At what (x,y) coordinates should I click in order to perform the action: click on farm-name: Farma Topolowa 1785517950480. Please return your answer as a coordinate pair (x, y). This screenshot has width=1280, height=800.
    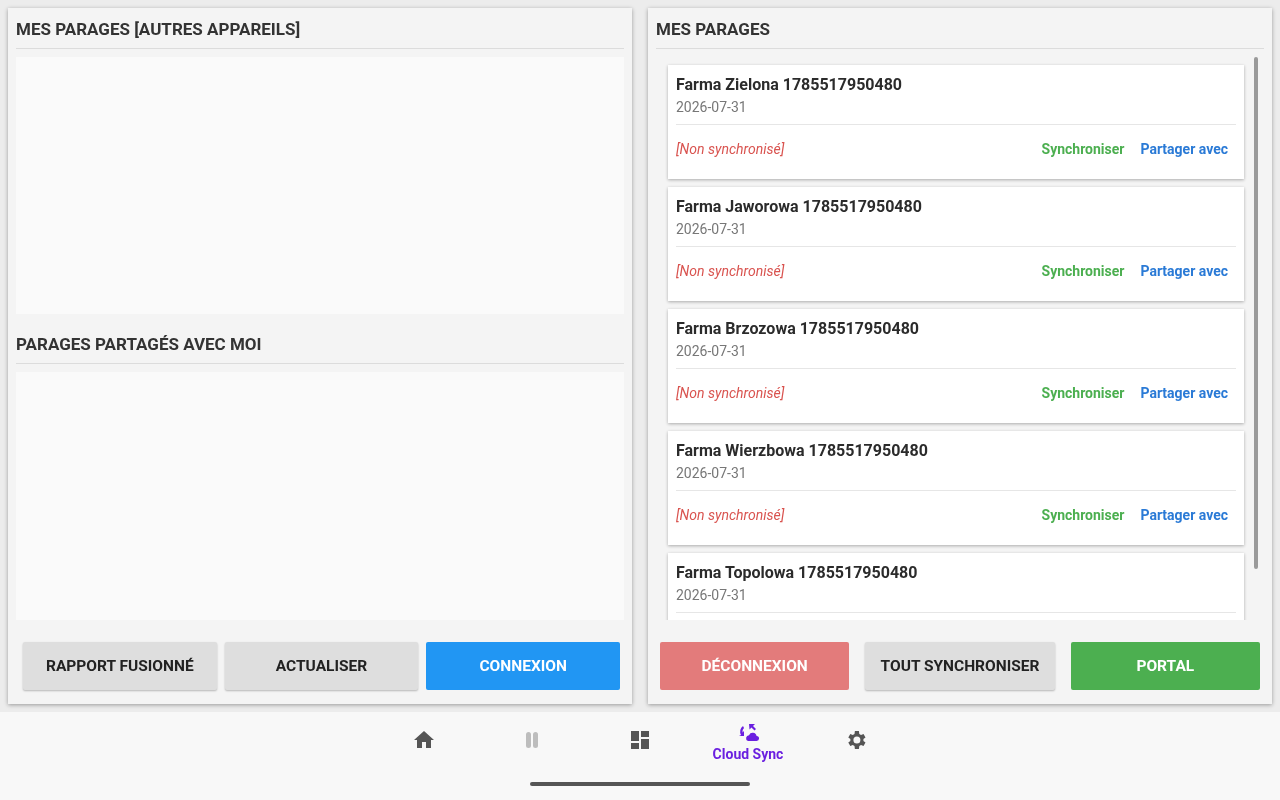
    Looking at the image, I should click on (797, 572).